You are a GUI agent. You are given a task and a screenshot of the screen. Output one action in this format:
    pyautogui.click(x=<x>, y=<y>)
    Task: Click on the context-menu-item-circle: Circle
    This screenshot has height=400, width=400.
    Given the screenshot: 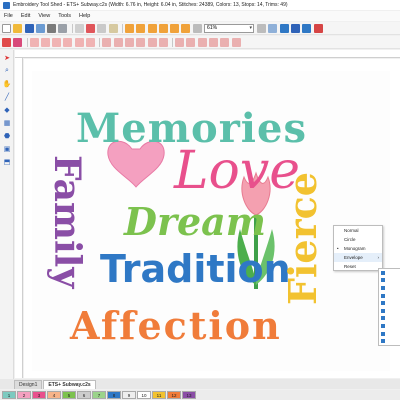 What is the action you would take?
    pyautogui.click(x=358, y=239)
    